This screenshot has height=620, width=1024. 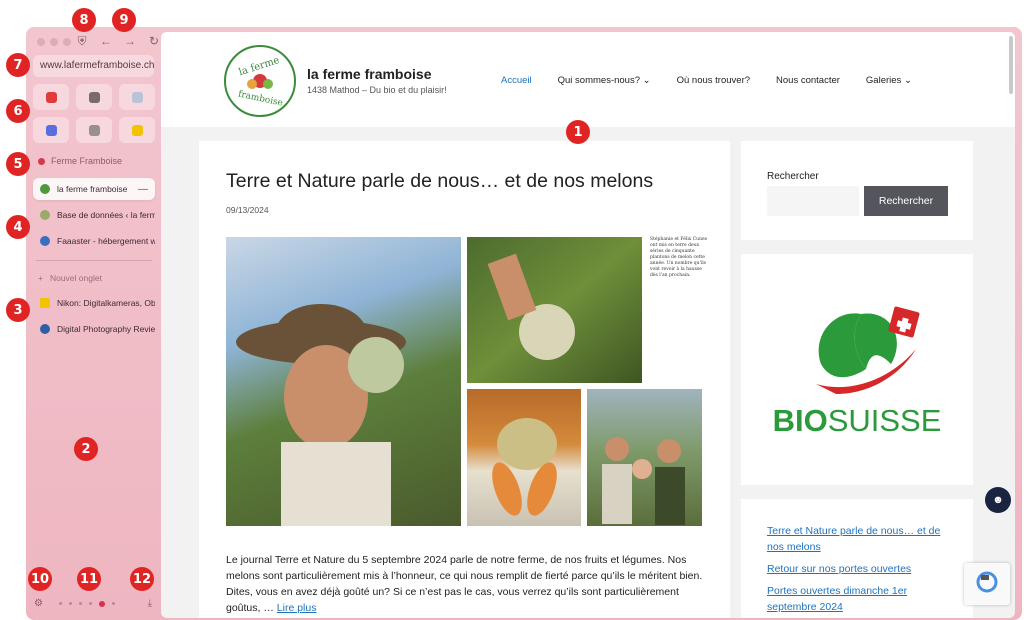 I want to click on favorite-app-grey, so click(x=94, y=97).